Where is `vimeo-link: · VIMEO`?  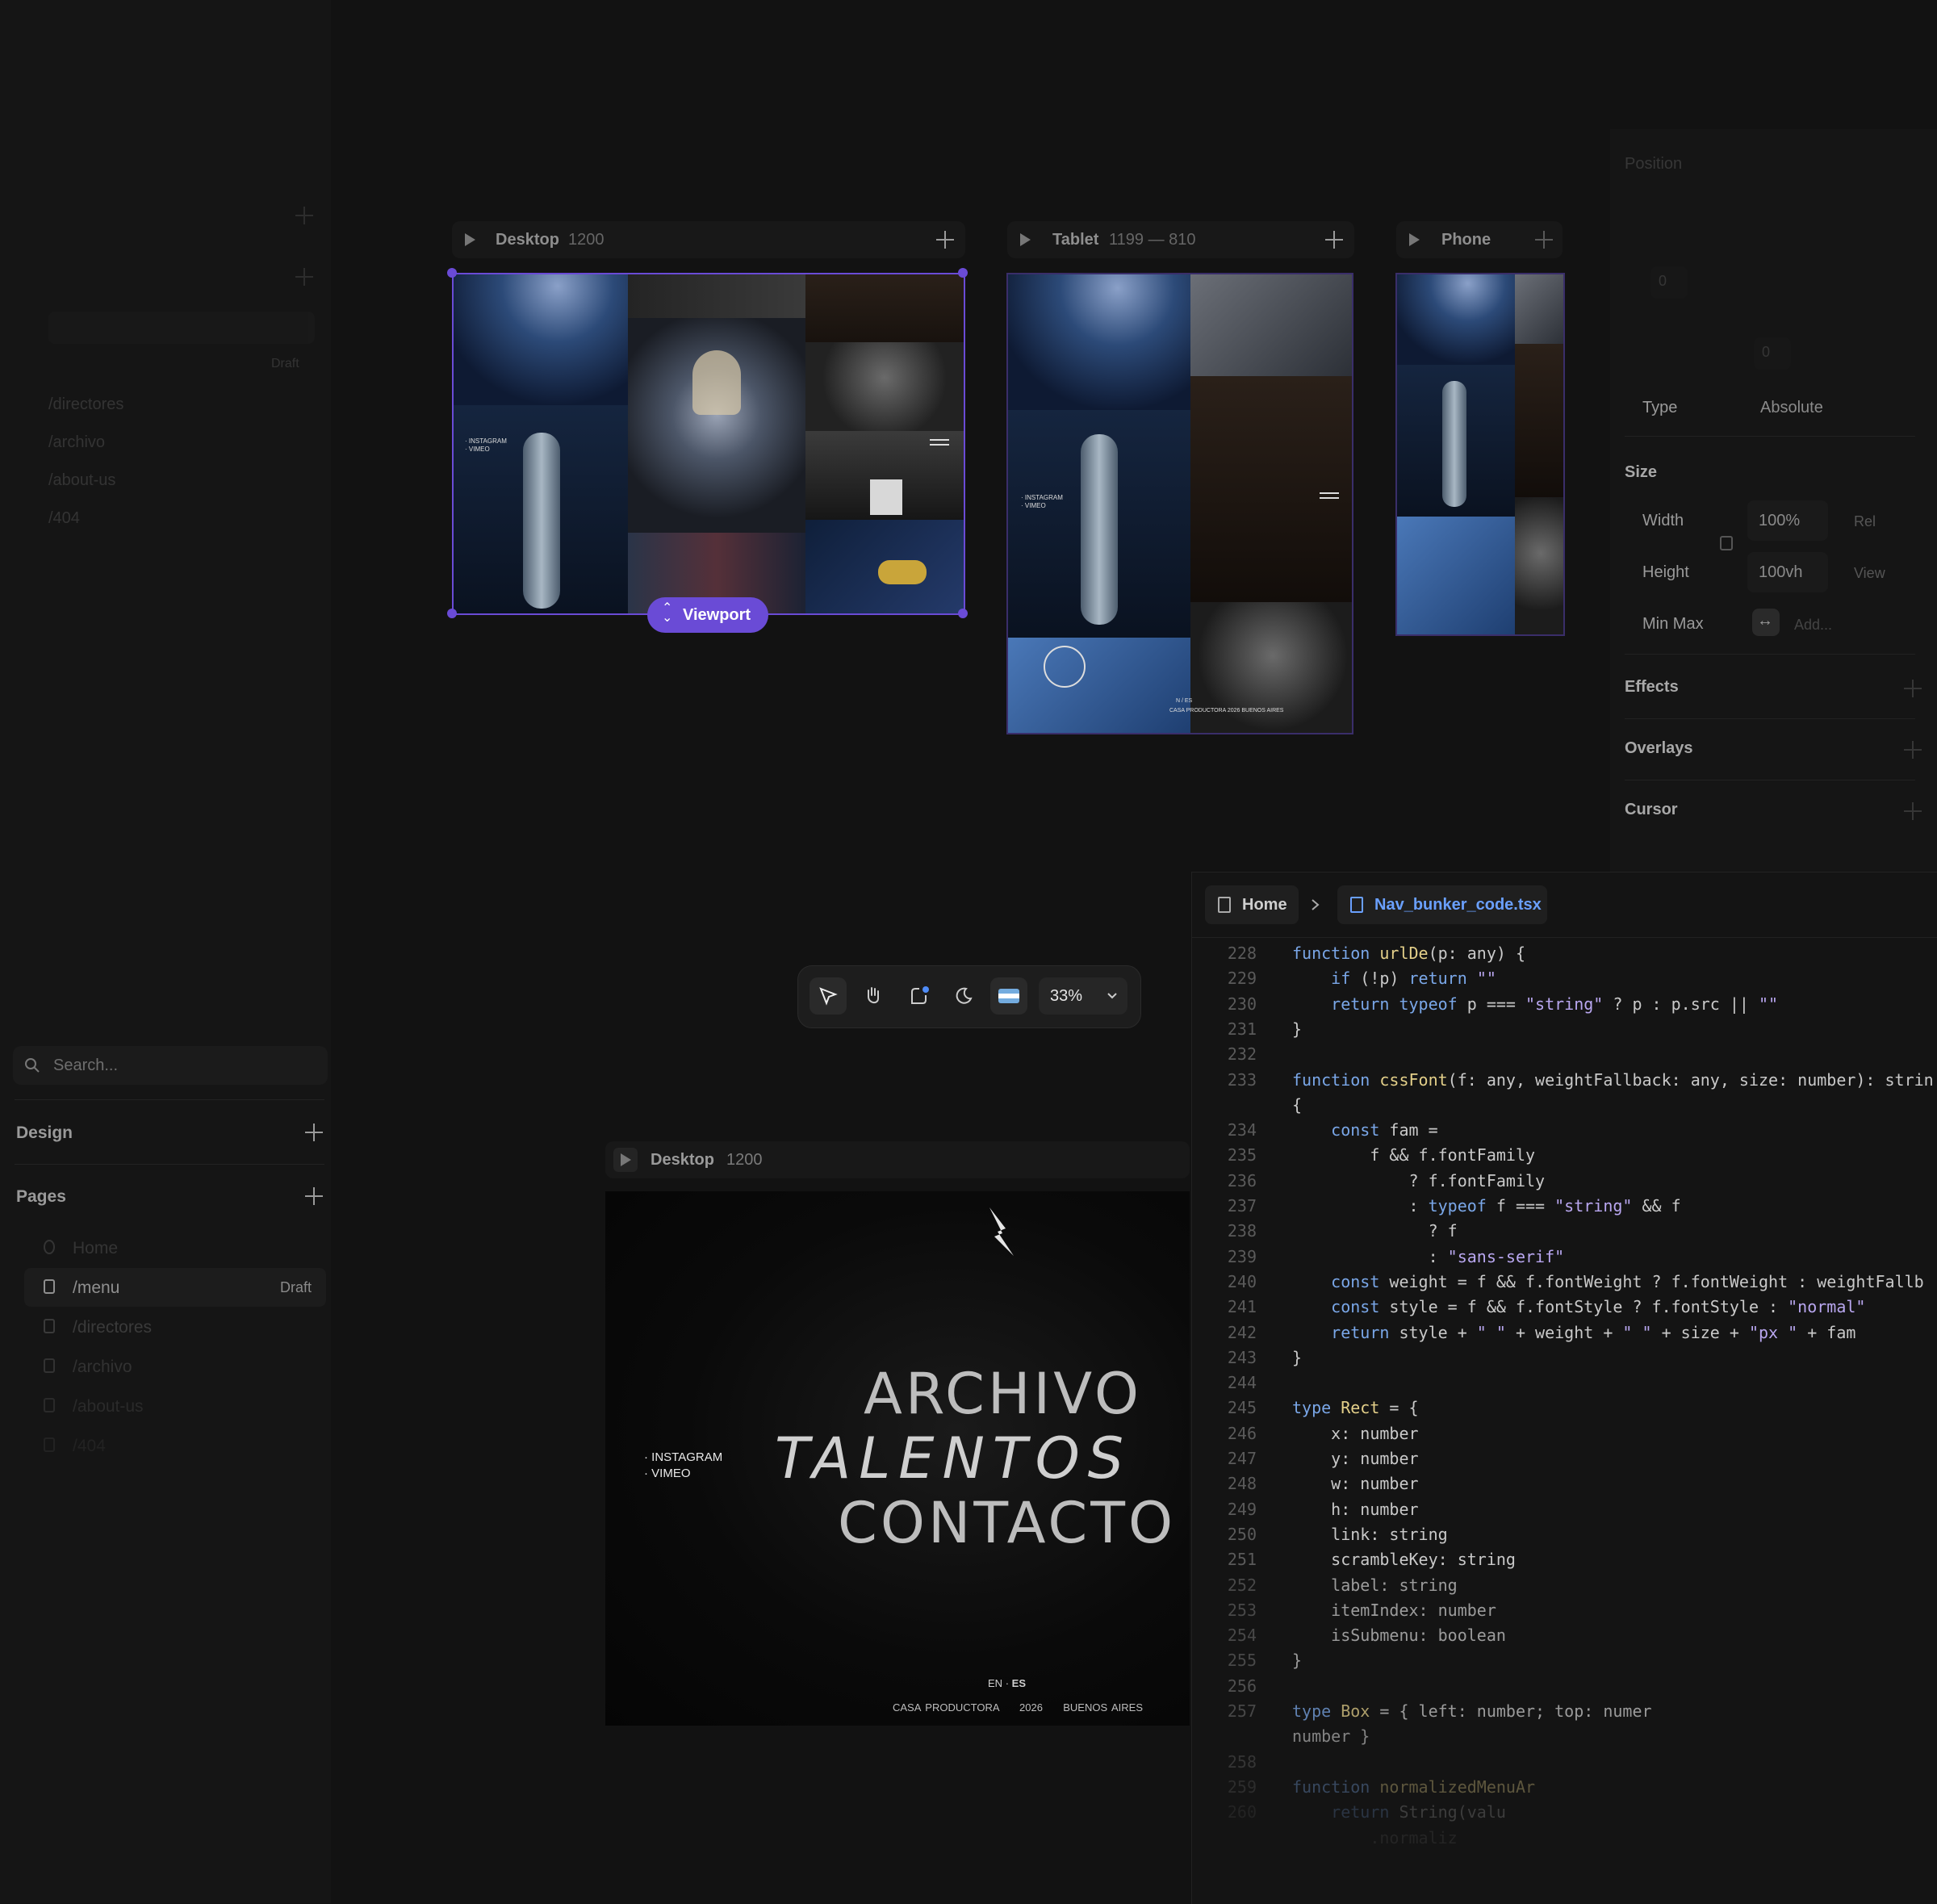 vimeo-link: · VIMEO is located at coordinates (683, 1474).